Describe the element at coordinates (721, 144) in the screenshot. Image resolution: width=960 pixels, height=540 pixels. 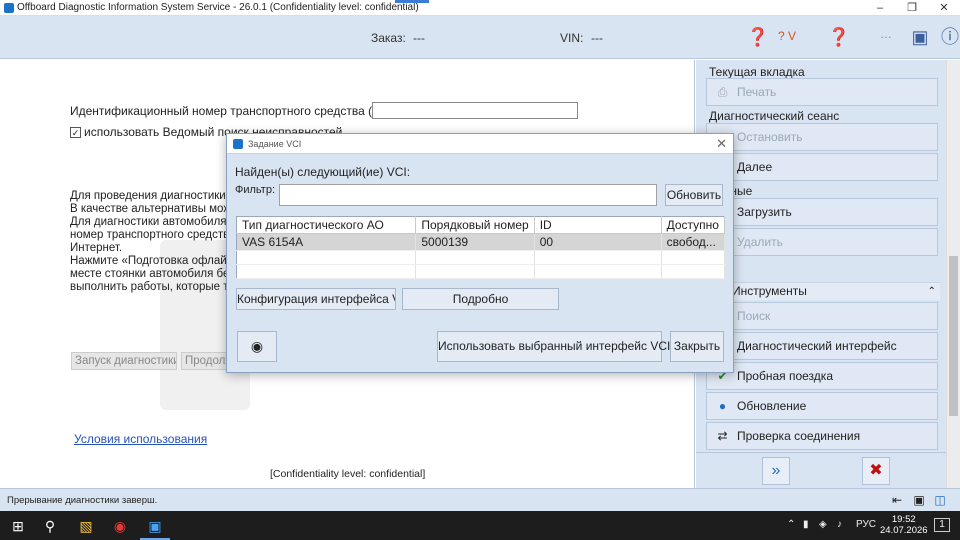
I see `dialog-close-icon: ✕` at that location.